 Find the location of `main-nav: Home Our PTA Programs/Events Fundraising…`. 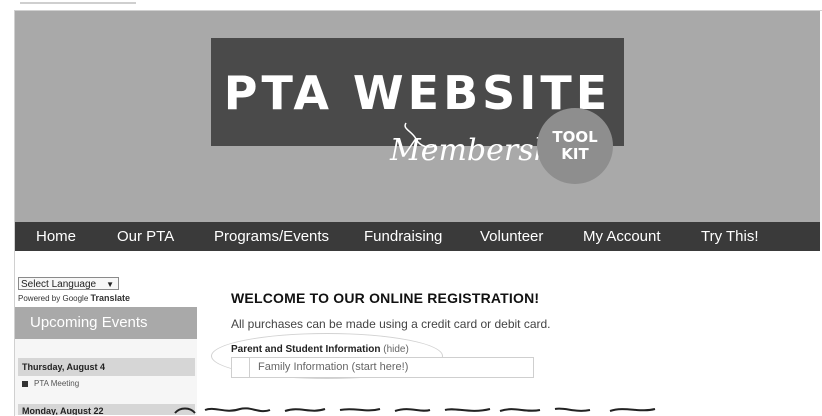

main-nav: Home Our PTA Programs/Events Fundraising… is located at coordinates (417, 236).